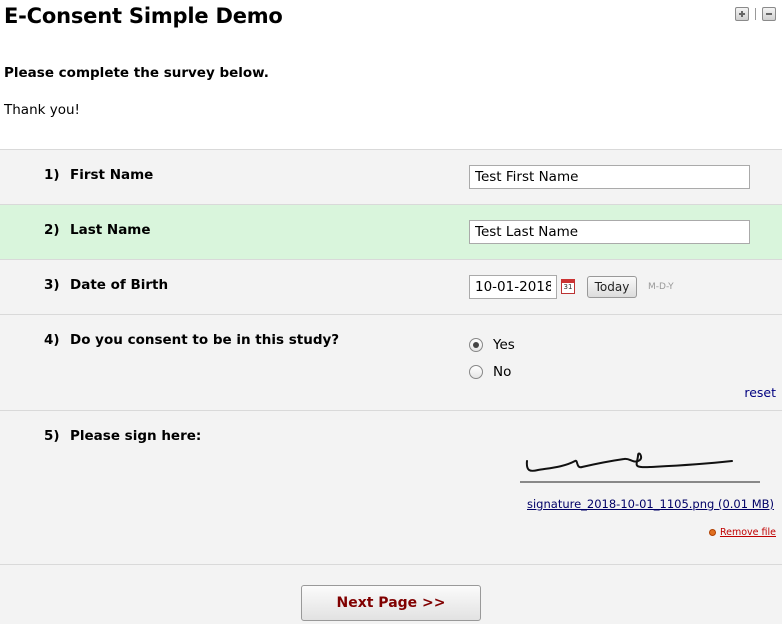 This screenshot has height=624, width=782. Describe the element at coordinates (136, 73) in the screenshot. I see `survey-instructions: Please complete the survey below.` at that location.